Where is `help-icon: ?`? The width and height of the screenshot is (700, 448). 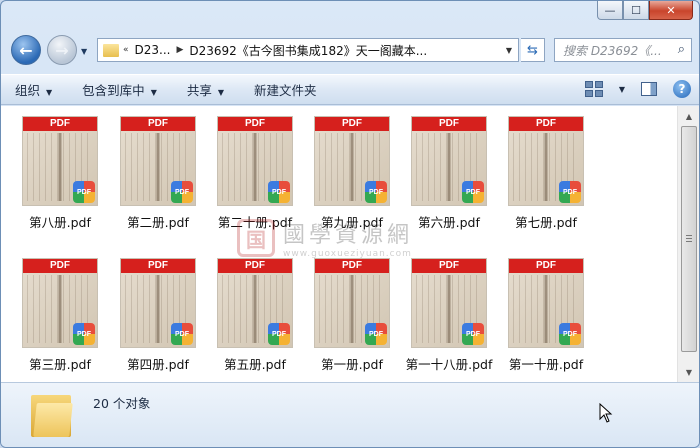
help-icon: ? is located at coordinates (682, 89).